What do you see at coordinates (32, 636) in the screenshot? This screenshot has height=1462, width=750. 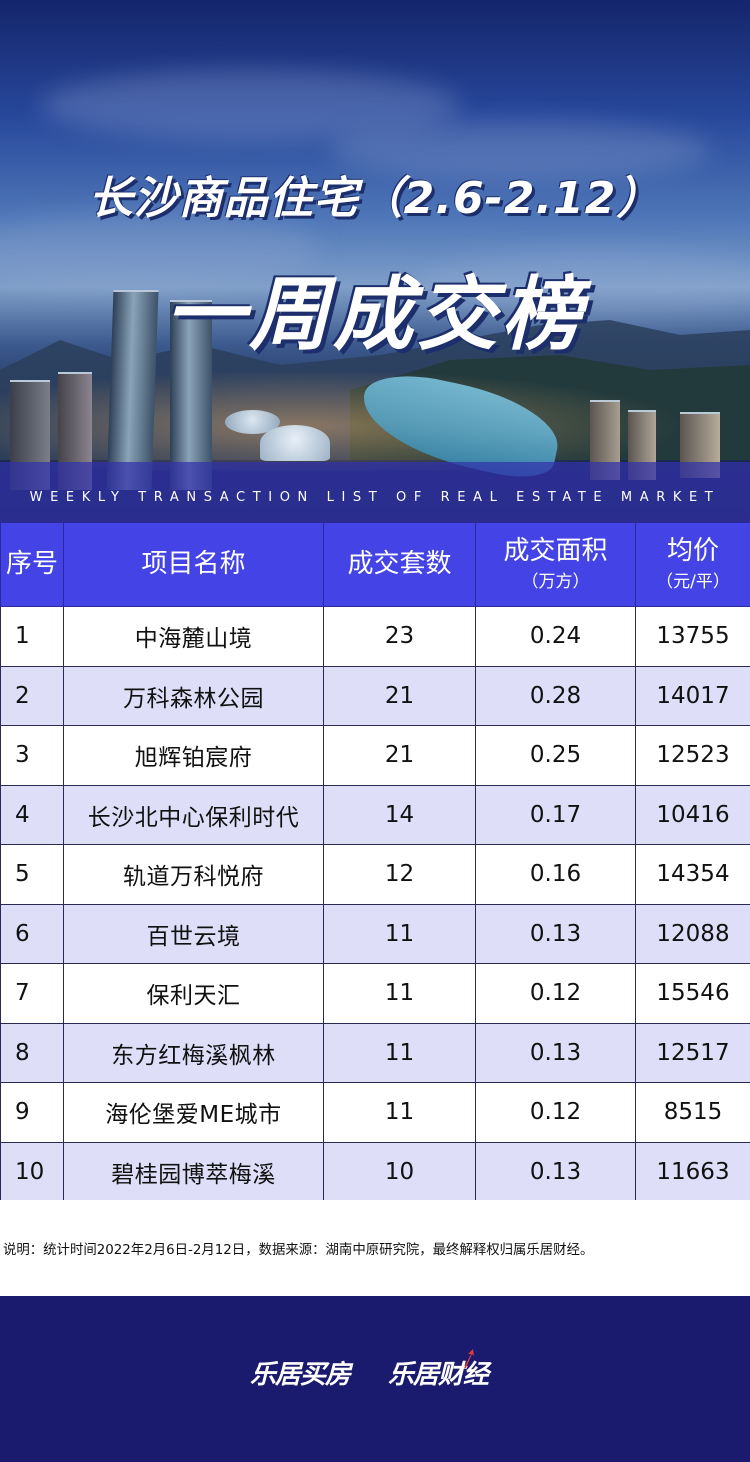 I see `rank-index: 1` at bounding box center [32, 636].